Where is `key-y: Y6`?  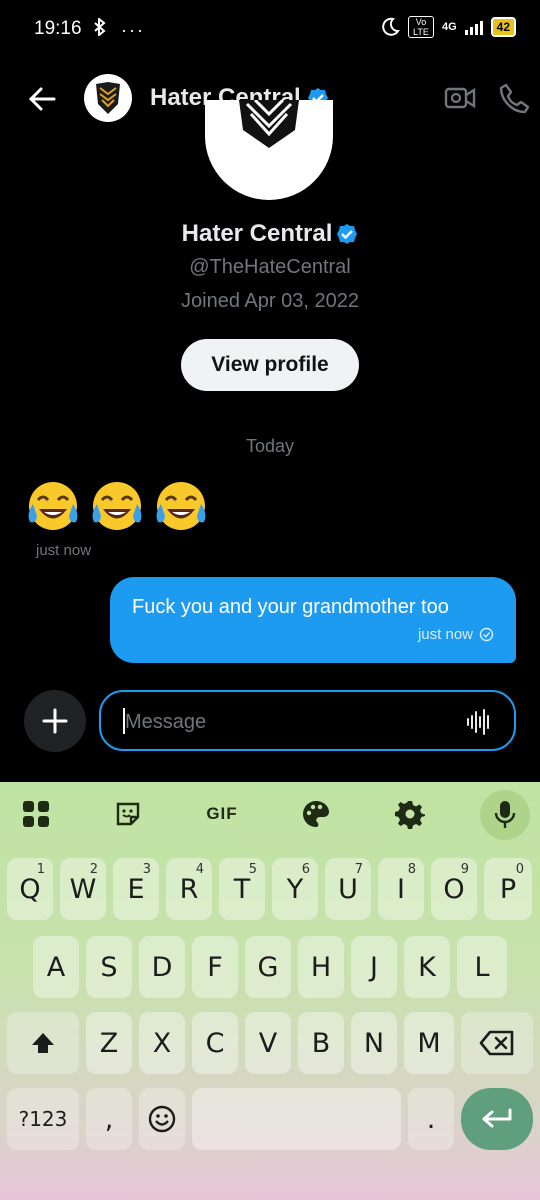
key-y: Y6 is located at coordinates (295, 889).